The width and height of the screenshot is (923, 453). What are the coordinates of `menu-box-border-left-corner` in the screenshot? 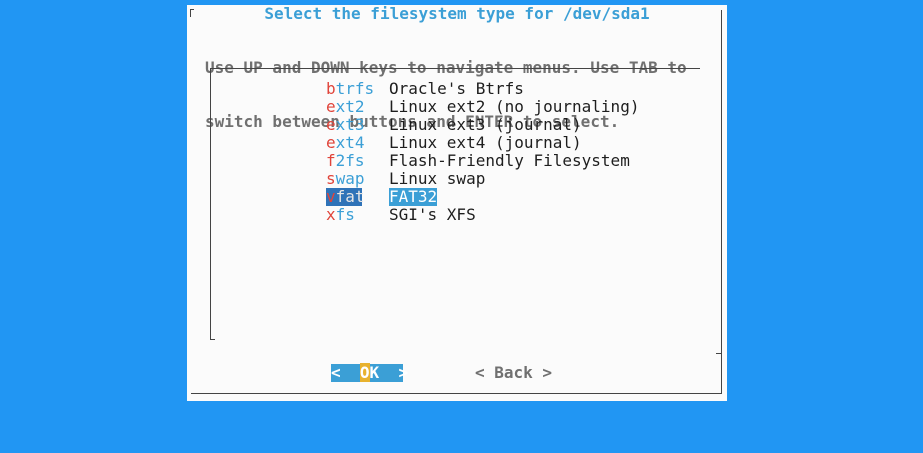 It's located at (212, 339).